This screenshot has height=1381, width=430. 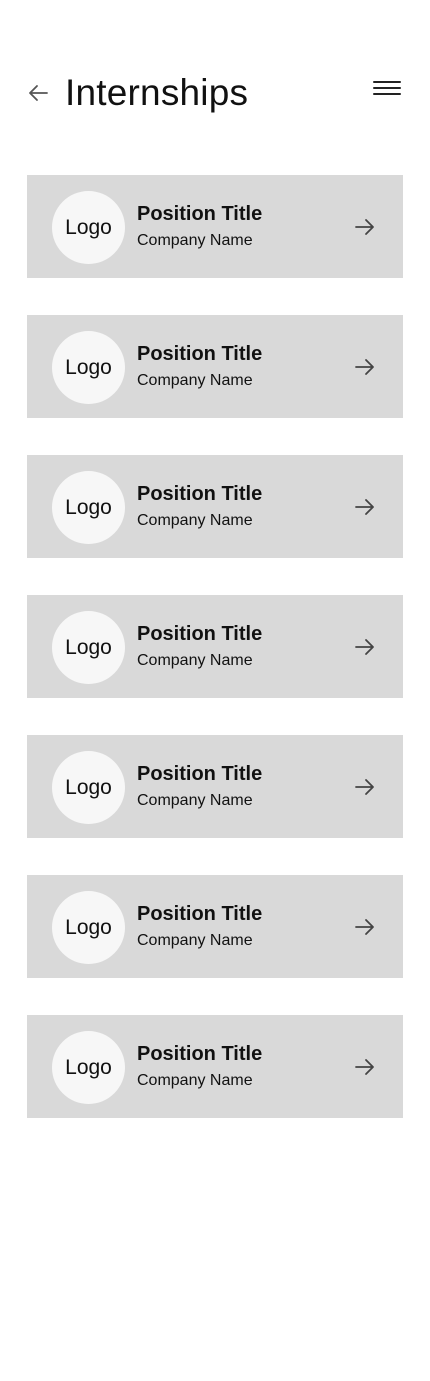 I want to click on arrow-left-icon, so click(x=38, y=93).